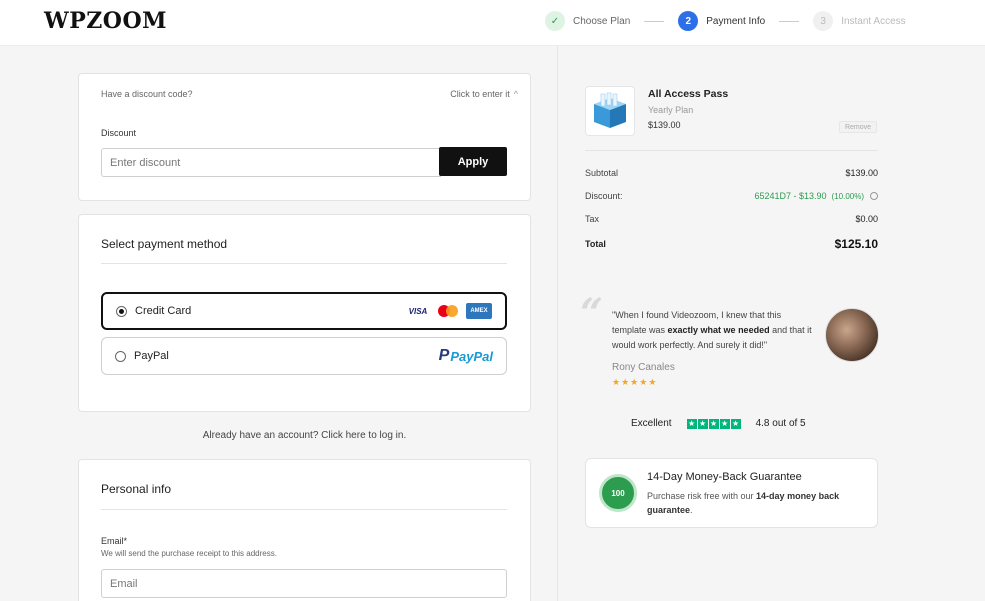 The image size is (985, 601). I want to click on step-choose-plan: ✓ Choose Plan, so click(587, 21).